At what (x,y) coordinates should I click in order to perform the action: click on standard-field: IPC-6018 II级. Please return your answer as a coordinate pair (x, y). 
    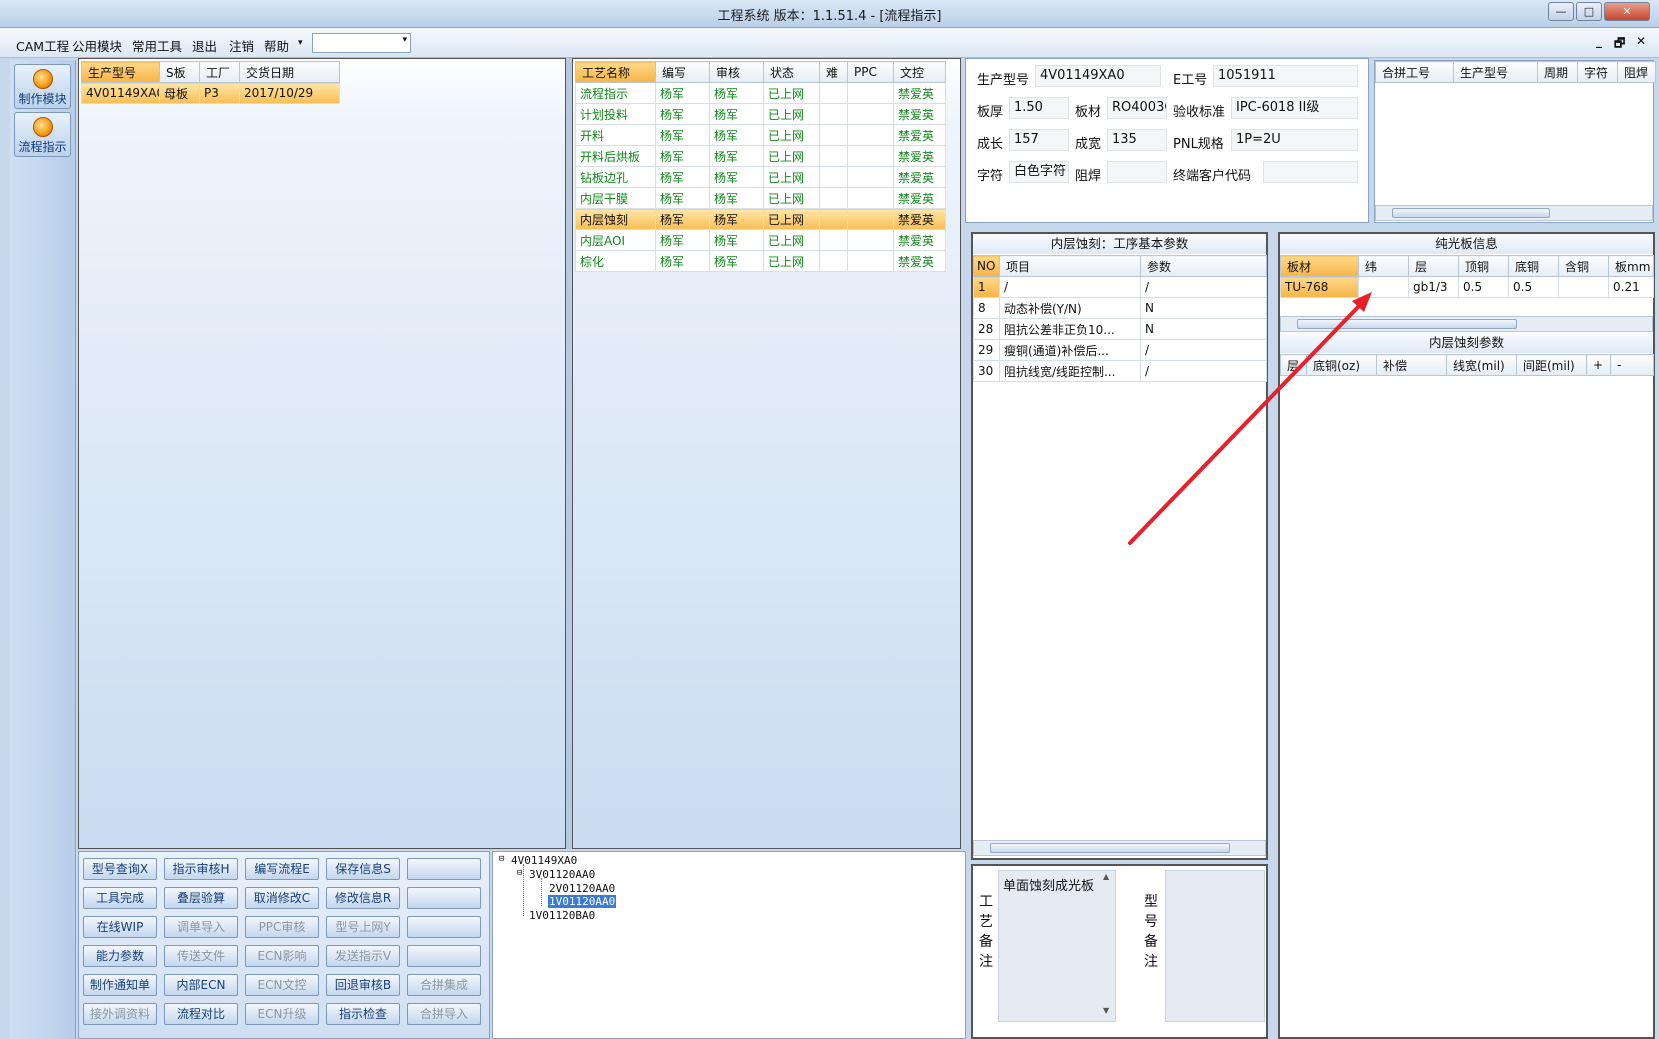
    Looking at the image, I should click on (1294, 108).